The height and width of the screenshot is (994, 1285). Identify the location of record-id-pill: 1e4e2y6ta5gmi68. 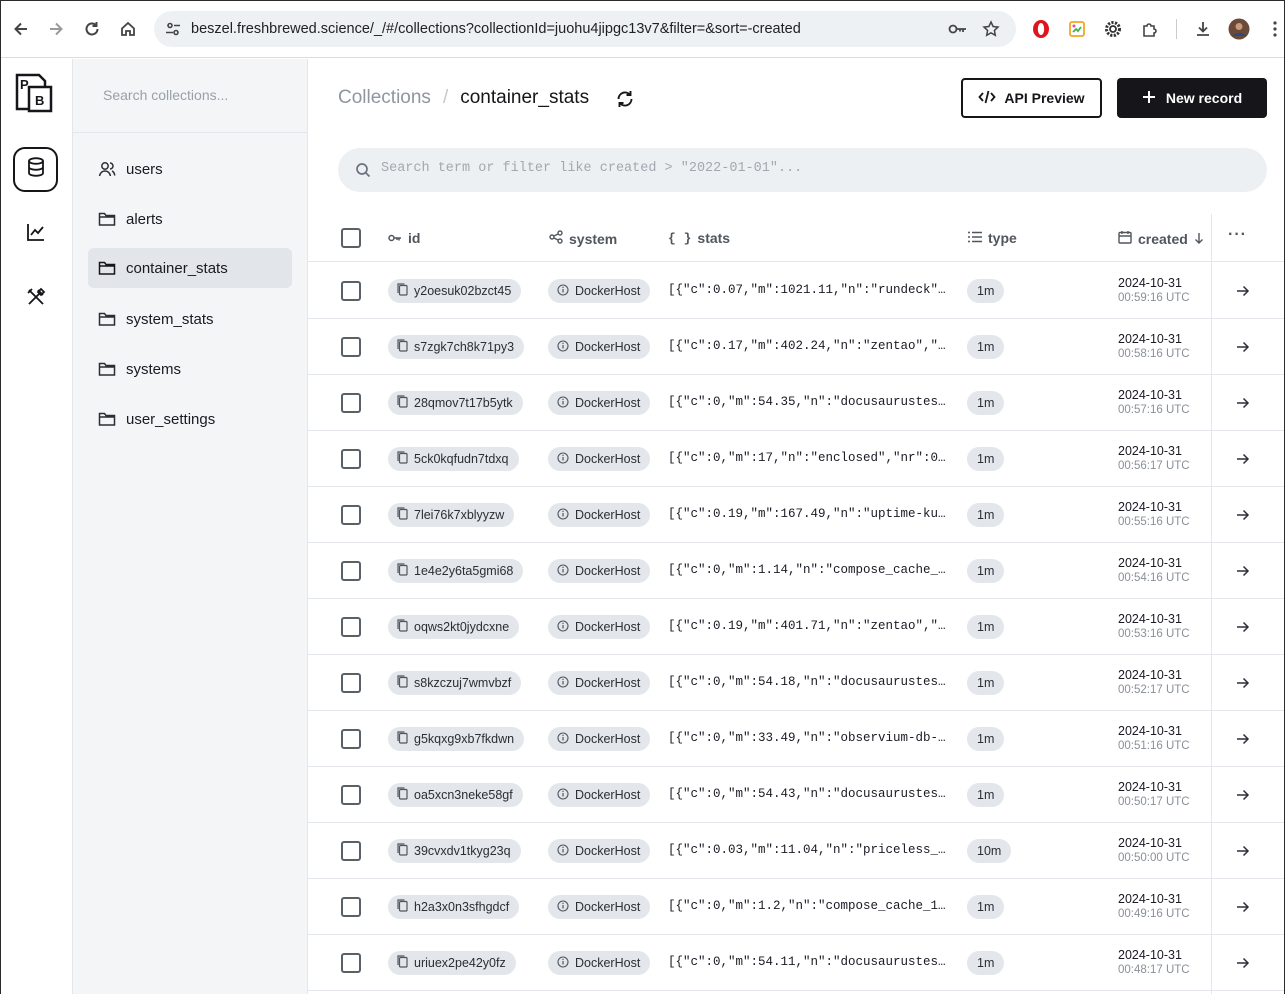
(456, 571).